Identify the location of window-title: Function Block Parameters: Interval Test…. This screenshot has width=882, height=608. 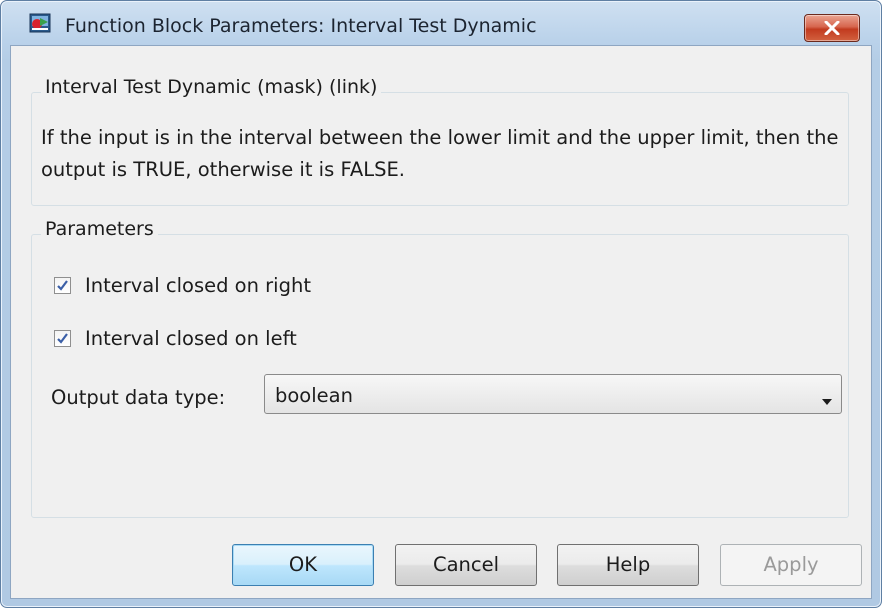
(301, 26).